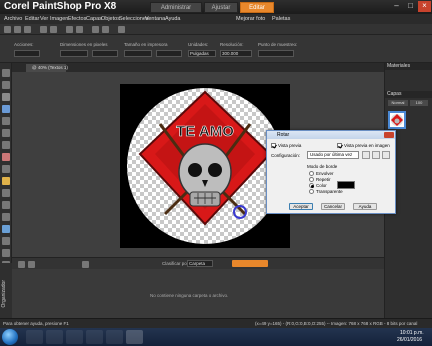  Describe the element at coordinates (6, 121) in the screenshot. I see `dropper-tool-icon` at that location.